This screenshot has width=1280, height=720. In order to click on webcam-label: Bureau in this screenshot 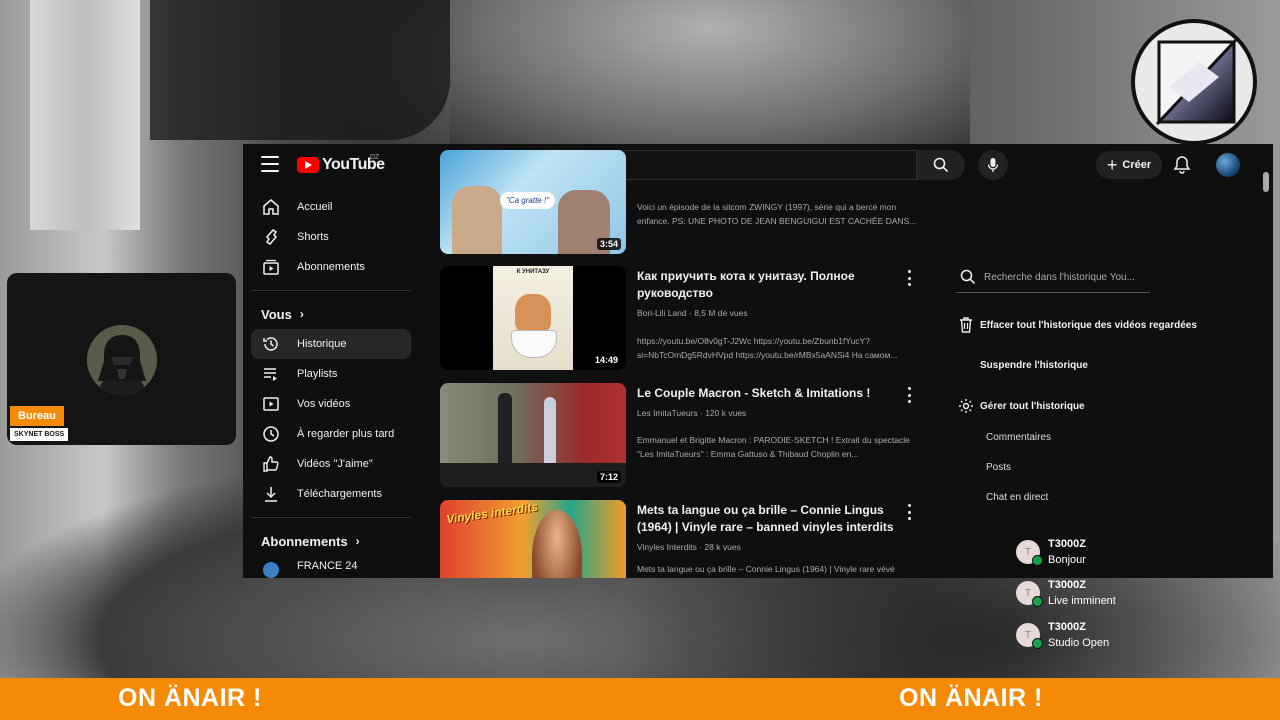, I will do `click(37, 416)`.